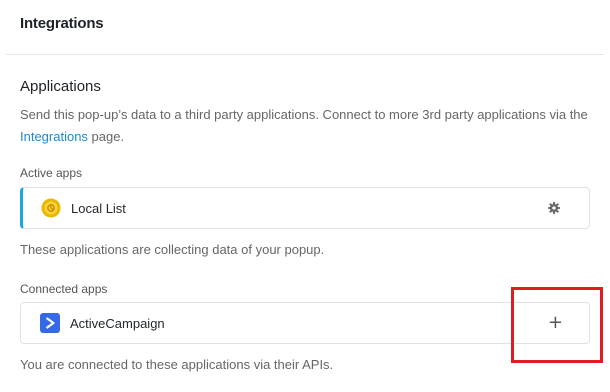 The image size is (610, 392). What do you see at coordinates (305, 27) in the screenshot?
I see `integrations-header: Integrations` at bounding box center [305, 27].